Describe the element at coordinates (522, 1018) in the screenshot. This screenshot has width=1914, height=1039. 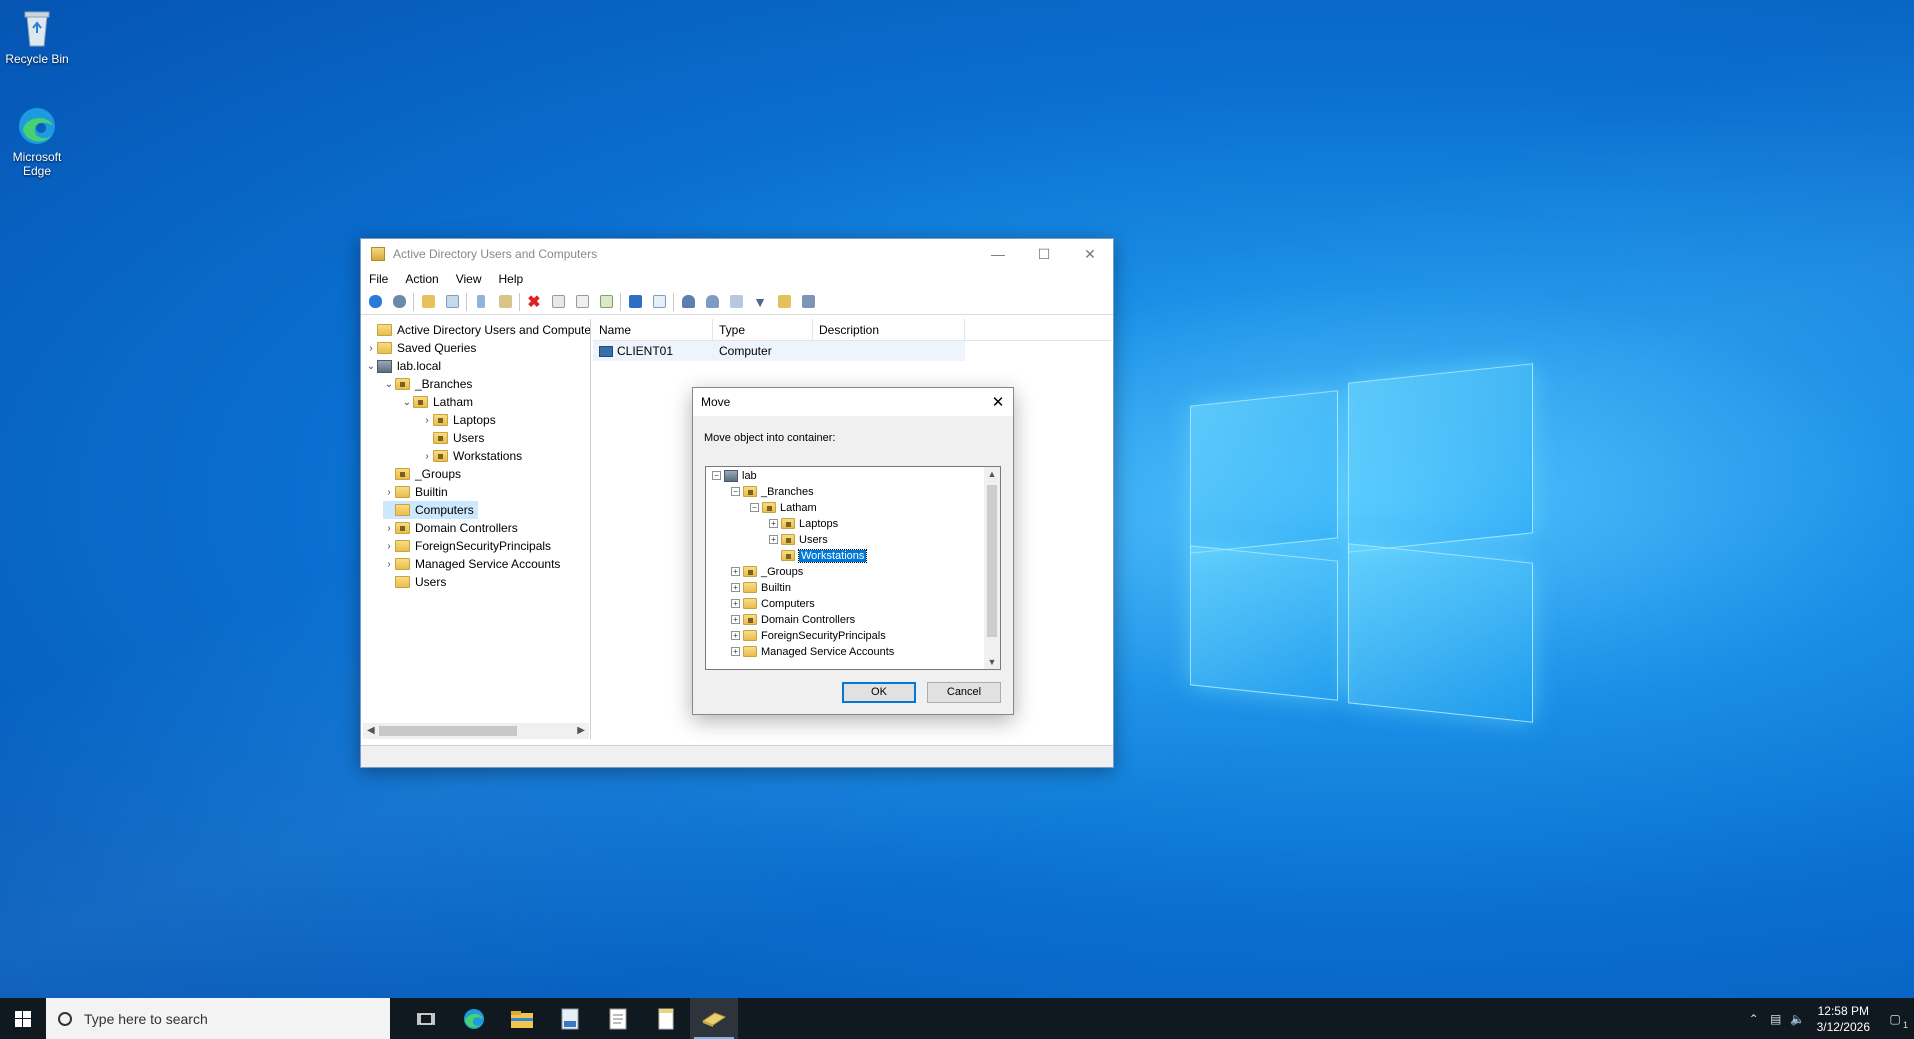
I see `taskbar-file-explorer` at that location.